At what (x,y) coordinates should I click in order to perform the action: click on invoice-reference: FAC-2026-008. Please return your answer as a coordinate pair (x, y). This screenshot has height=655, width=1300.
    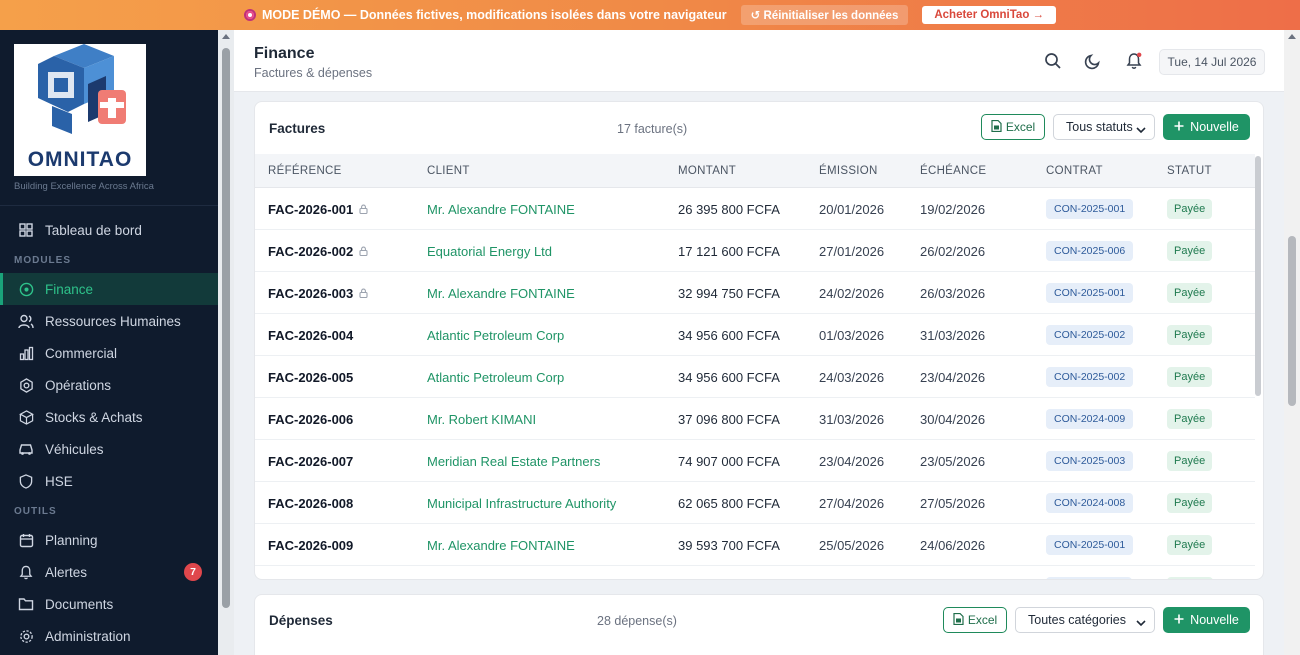
    Looking at the image, I should click on (310, 503).